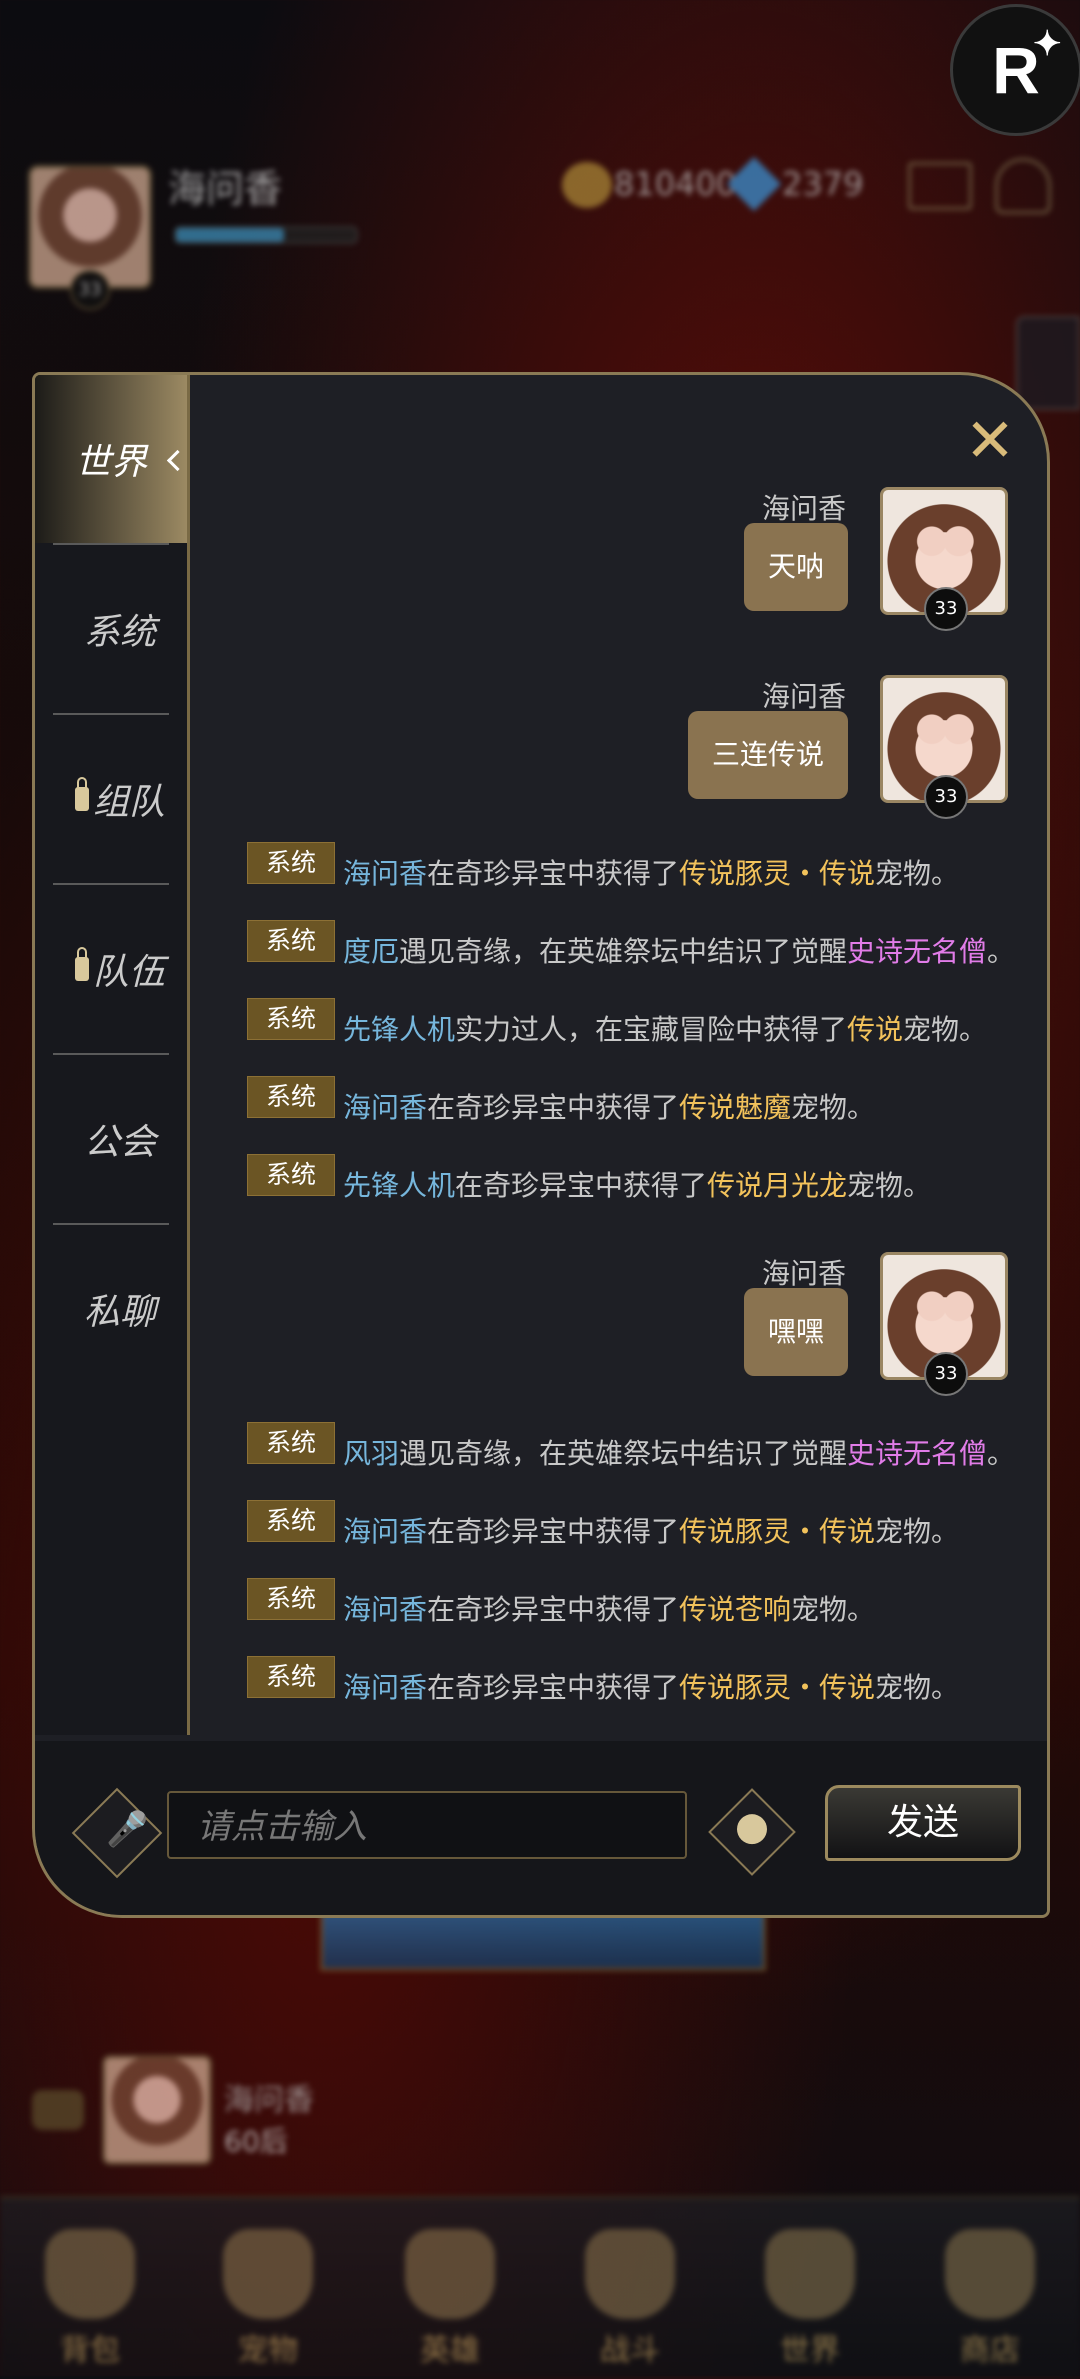 The width and height of the screenshot is (1080, 2379). Describe the element at coordinates (119, 1142) in the screenshot. I see `tab-guild-label: 公会` at that location.